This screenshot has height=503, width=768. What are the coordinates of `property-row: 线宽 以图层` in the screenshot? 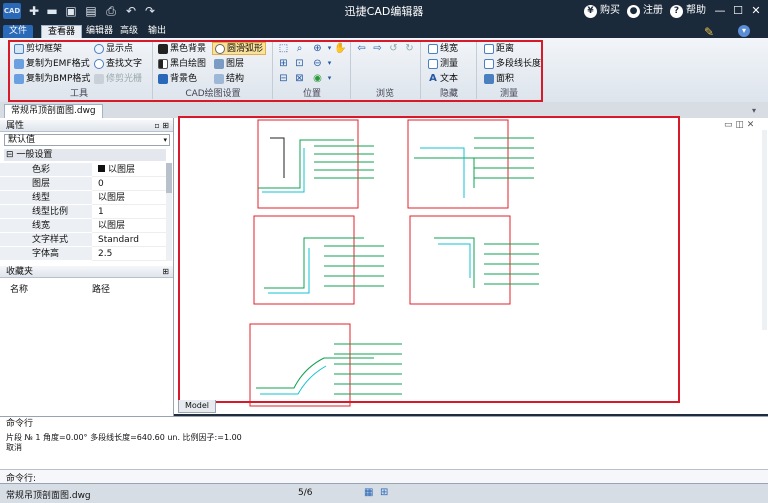 It's located at (83, 226).